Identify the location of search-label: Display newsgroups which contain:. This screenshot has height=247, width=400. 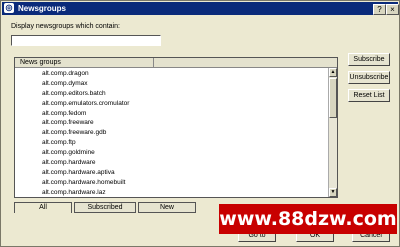
(65, 26).